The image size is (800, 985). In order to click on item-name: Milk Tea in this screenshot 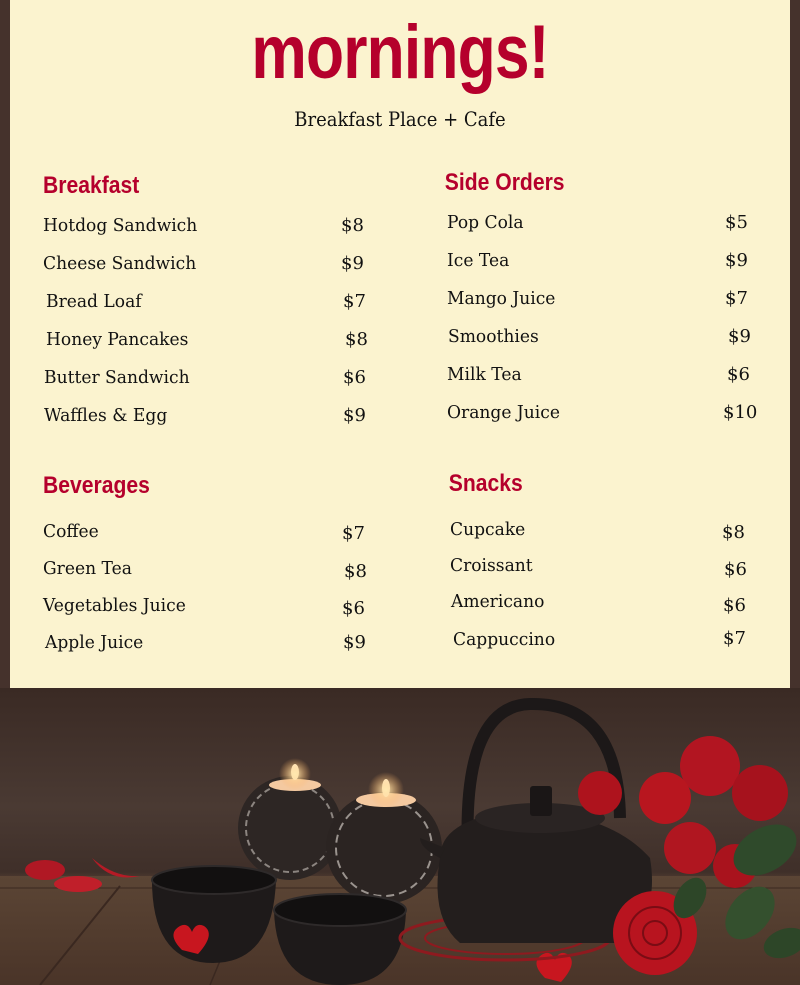, I will do `click(484, 374)`.